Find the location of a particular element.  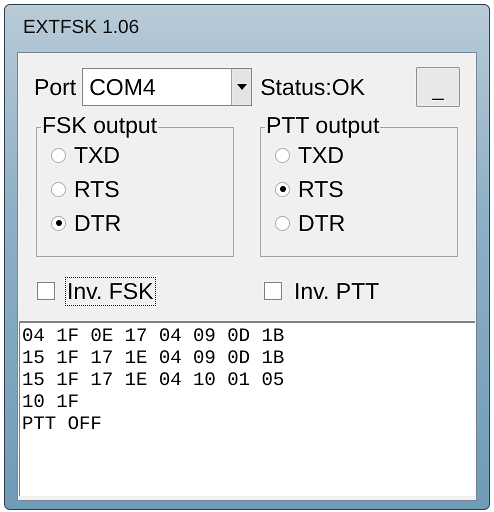

status-text: Status:OK is located at coordinates (313, 87).